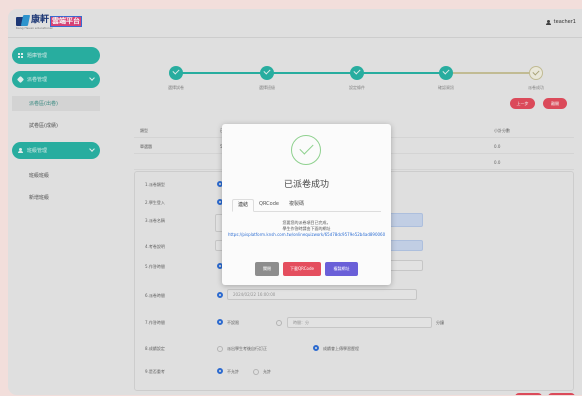 This screenshot has width=582, height=396. What do you see at coordinates (341, 348) in the screenshot?
I see `option-label: 成績會上傳學習歷程` at bounding box center [341, 348].